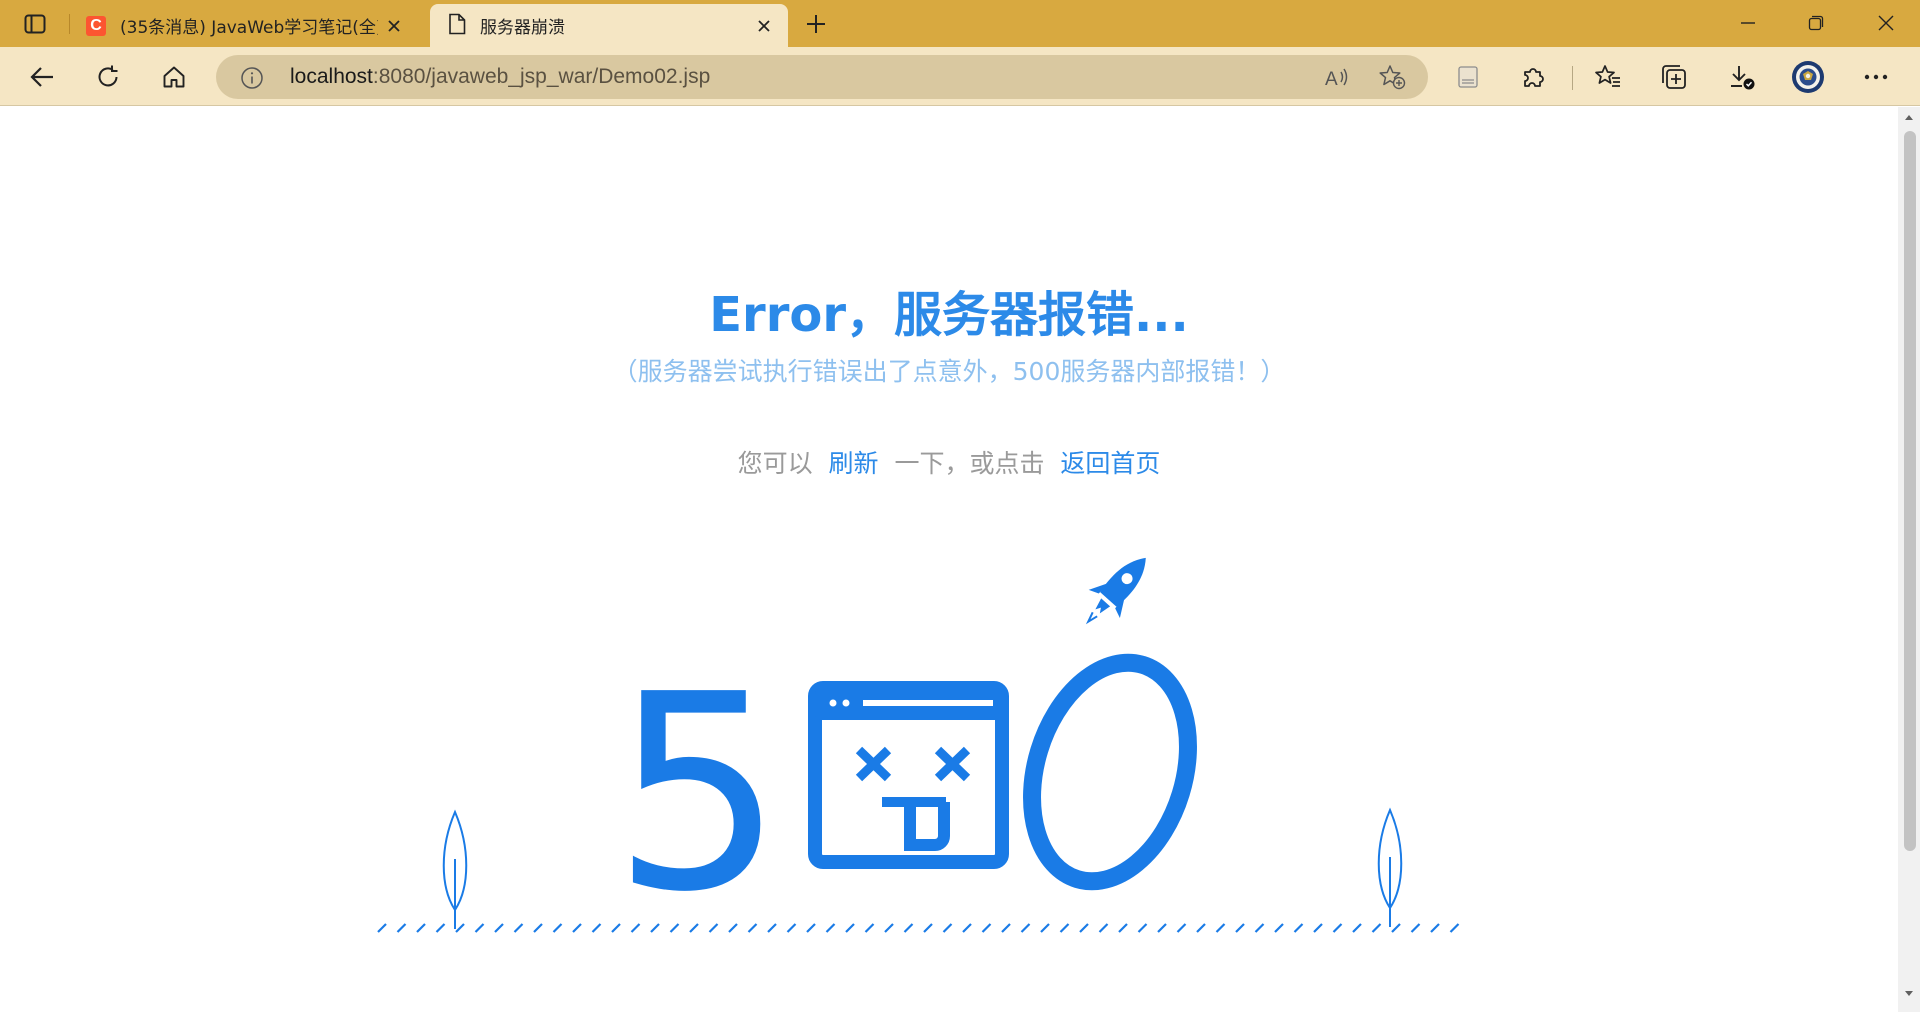 This screenshot has width=1920, height=1012. I want to click on close-window-button, so click(1886, 23).